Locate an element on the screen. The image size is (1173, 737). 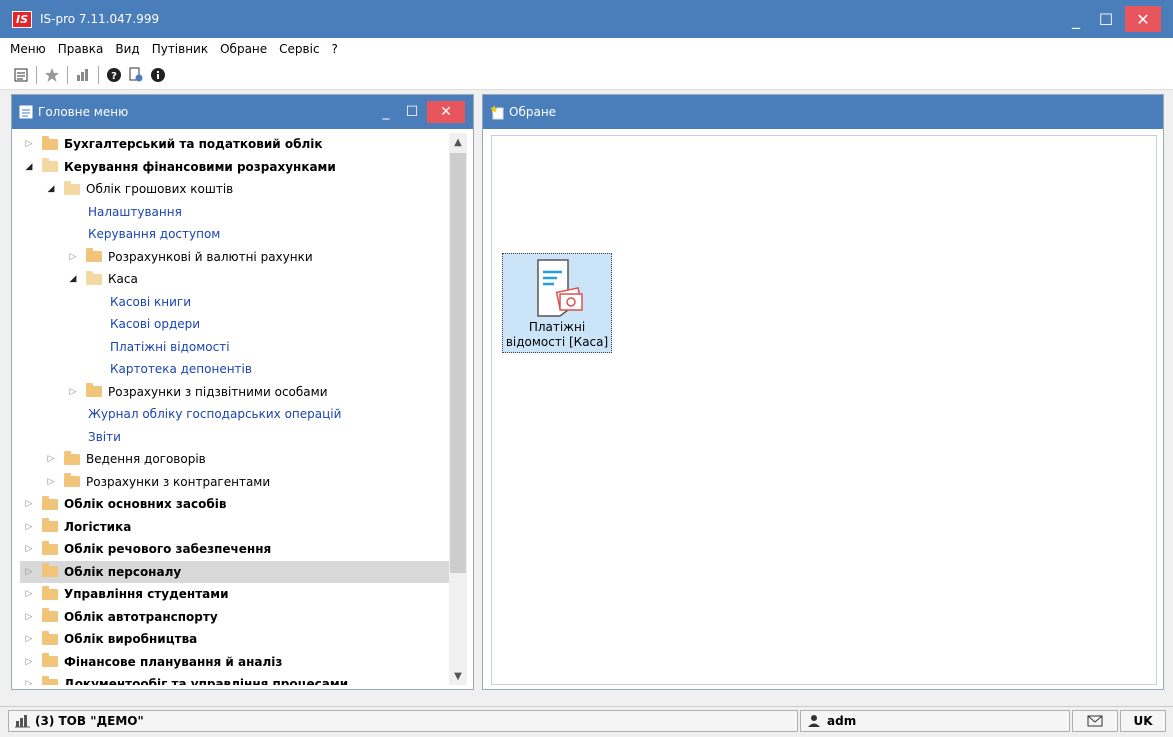
folder-icon is located at coordinates (50, 525).